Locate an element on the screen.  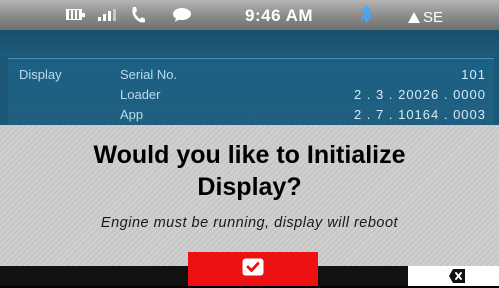
close-icon is located at coordinates (457, 278).